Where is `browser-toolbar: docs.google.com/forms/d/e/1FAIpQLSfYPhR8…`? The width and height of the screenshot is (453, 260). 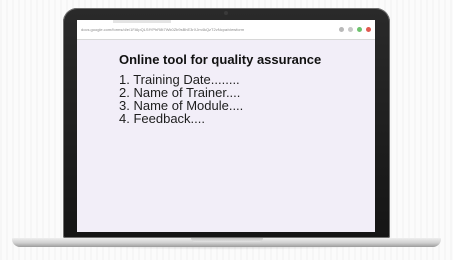 browser-toolbar: docs.google.com/forms/d/e/1FAIpQLSfYPhR8… is located at coordinates (226, 30).